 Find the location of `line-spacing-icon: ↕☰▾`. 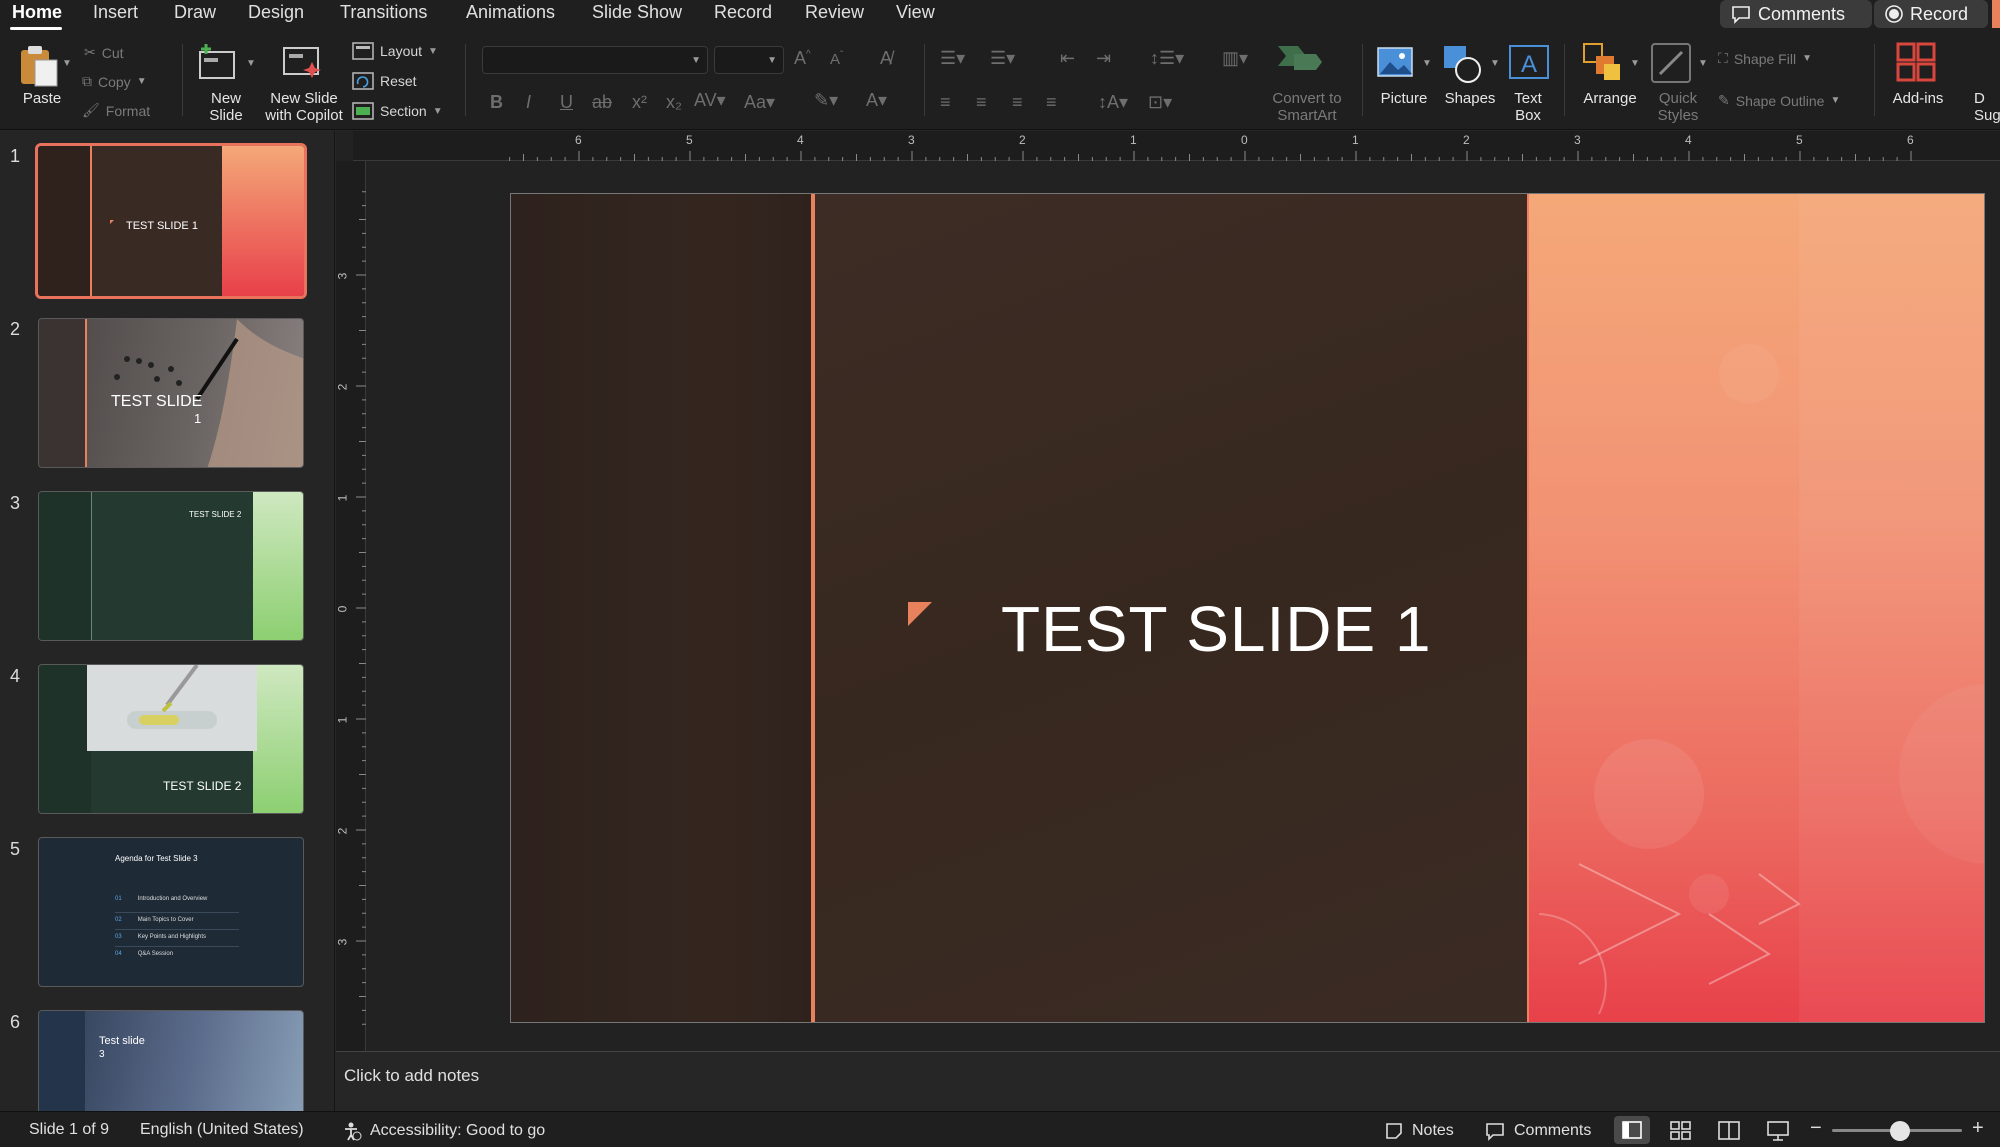

line-spacing-icon: ↕☰▾ is located at coordinates (1167, 58).